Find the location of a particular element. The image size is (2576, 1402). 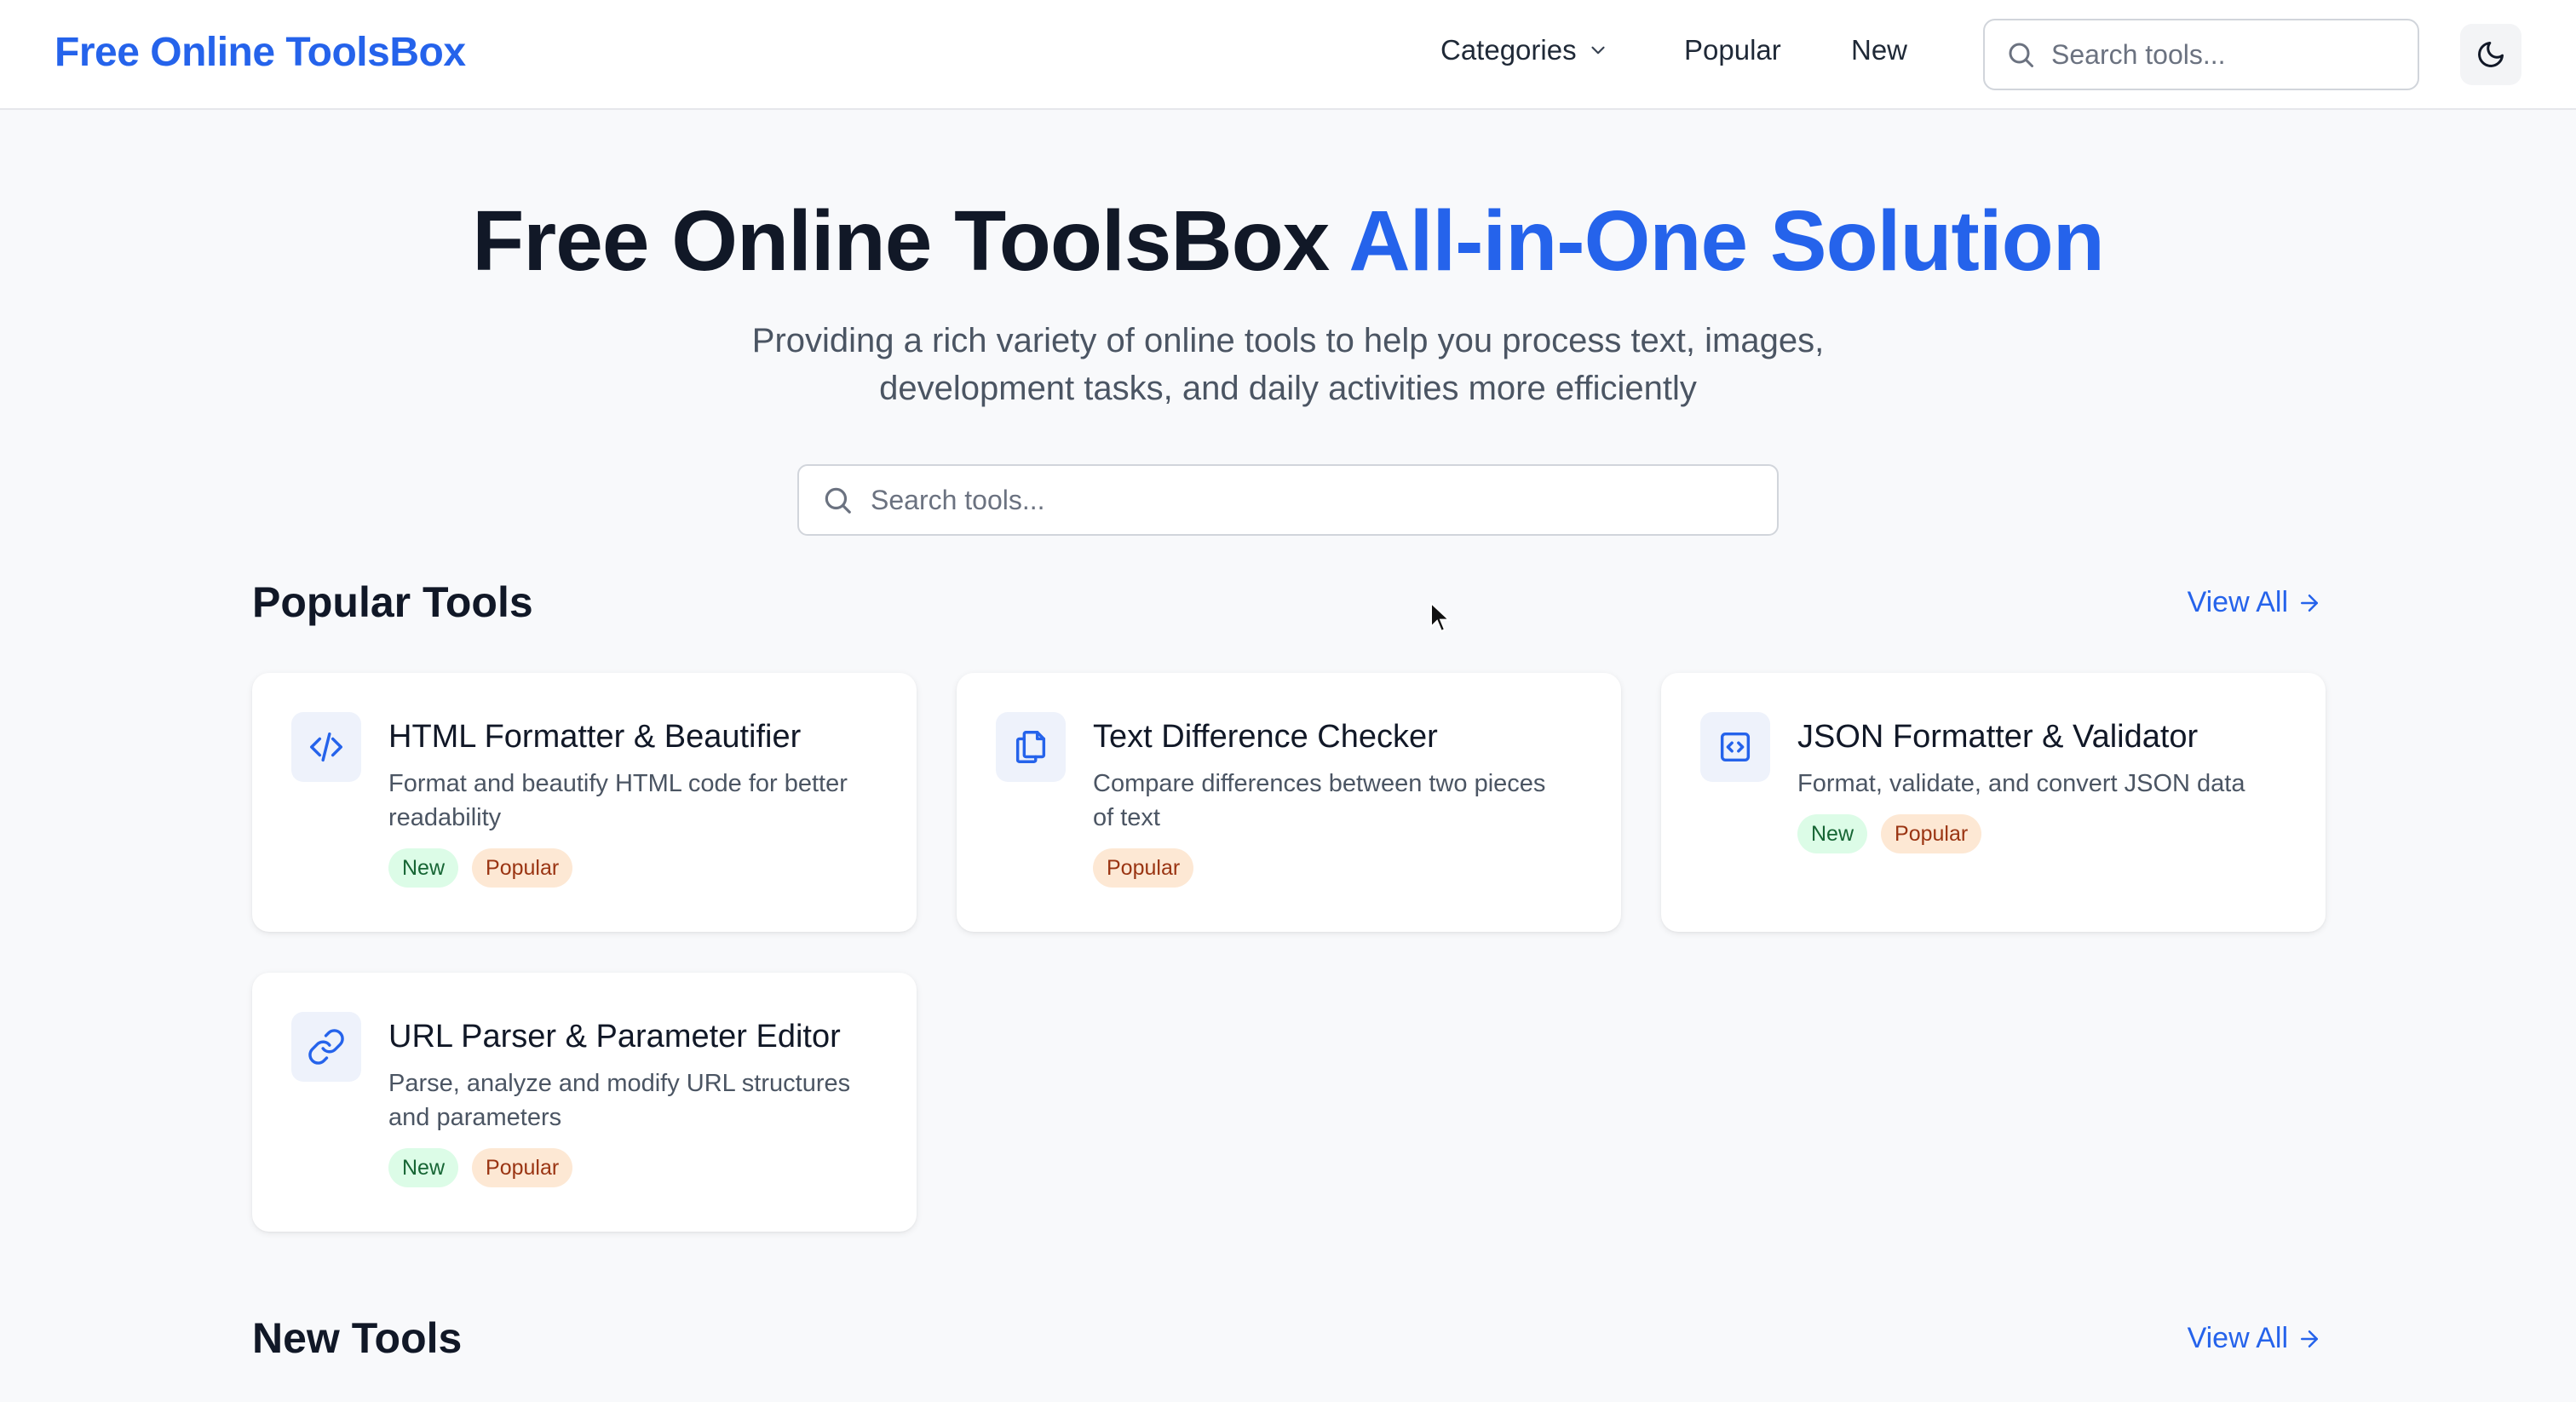

popular-view-all-link: View All is located at coordinates (2255, 602).